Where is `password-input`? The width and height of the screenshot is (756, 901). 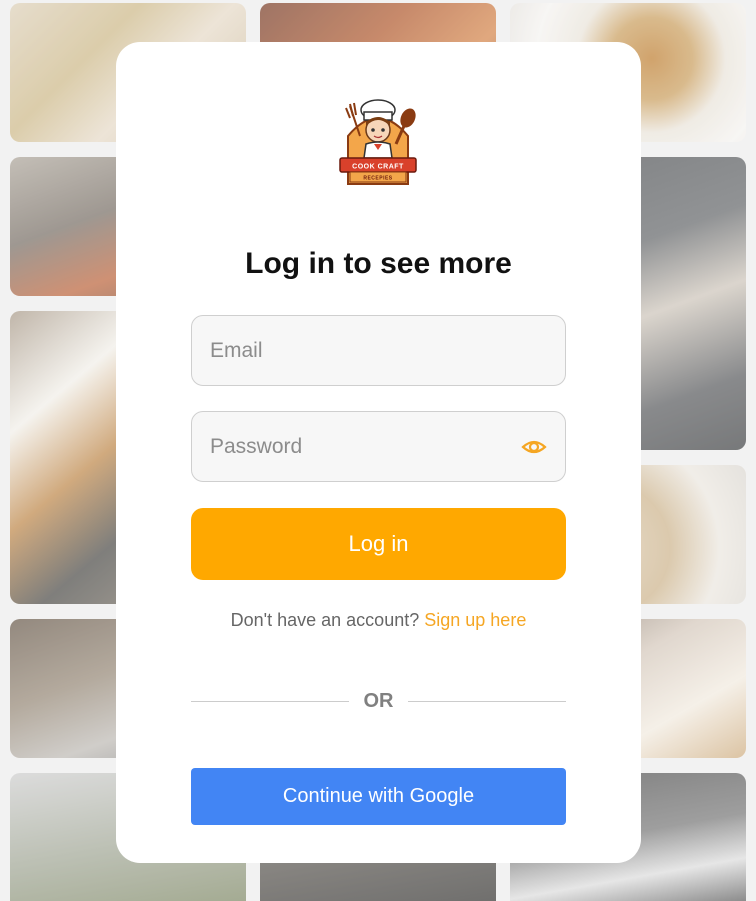
password-input is located at coordinates (378, 446).